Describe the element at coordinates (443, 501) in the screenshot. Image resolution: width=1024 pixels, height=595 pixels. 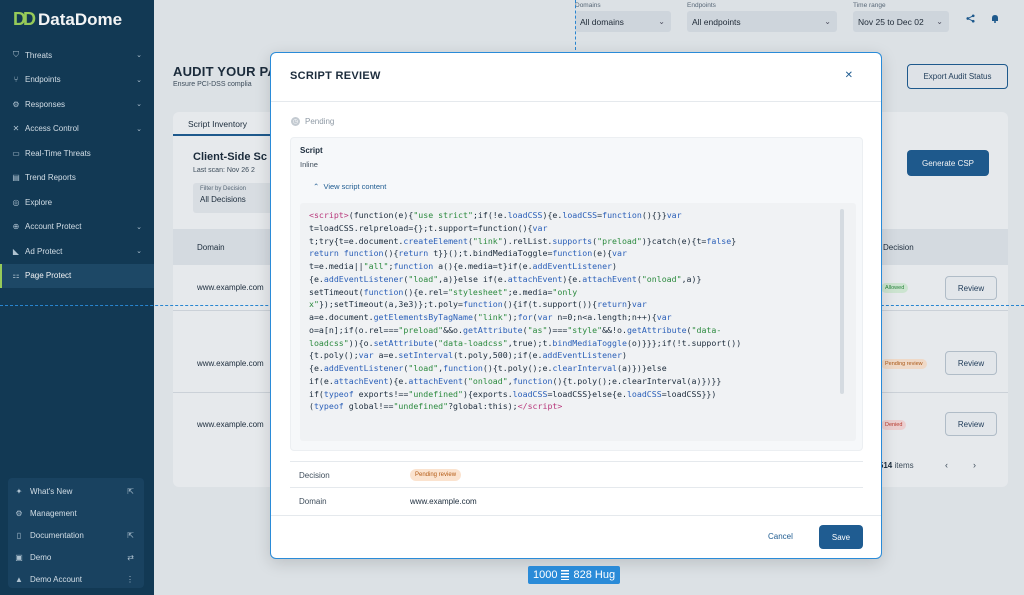
I see `domain-value: www.example.com` at that location.